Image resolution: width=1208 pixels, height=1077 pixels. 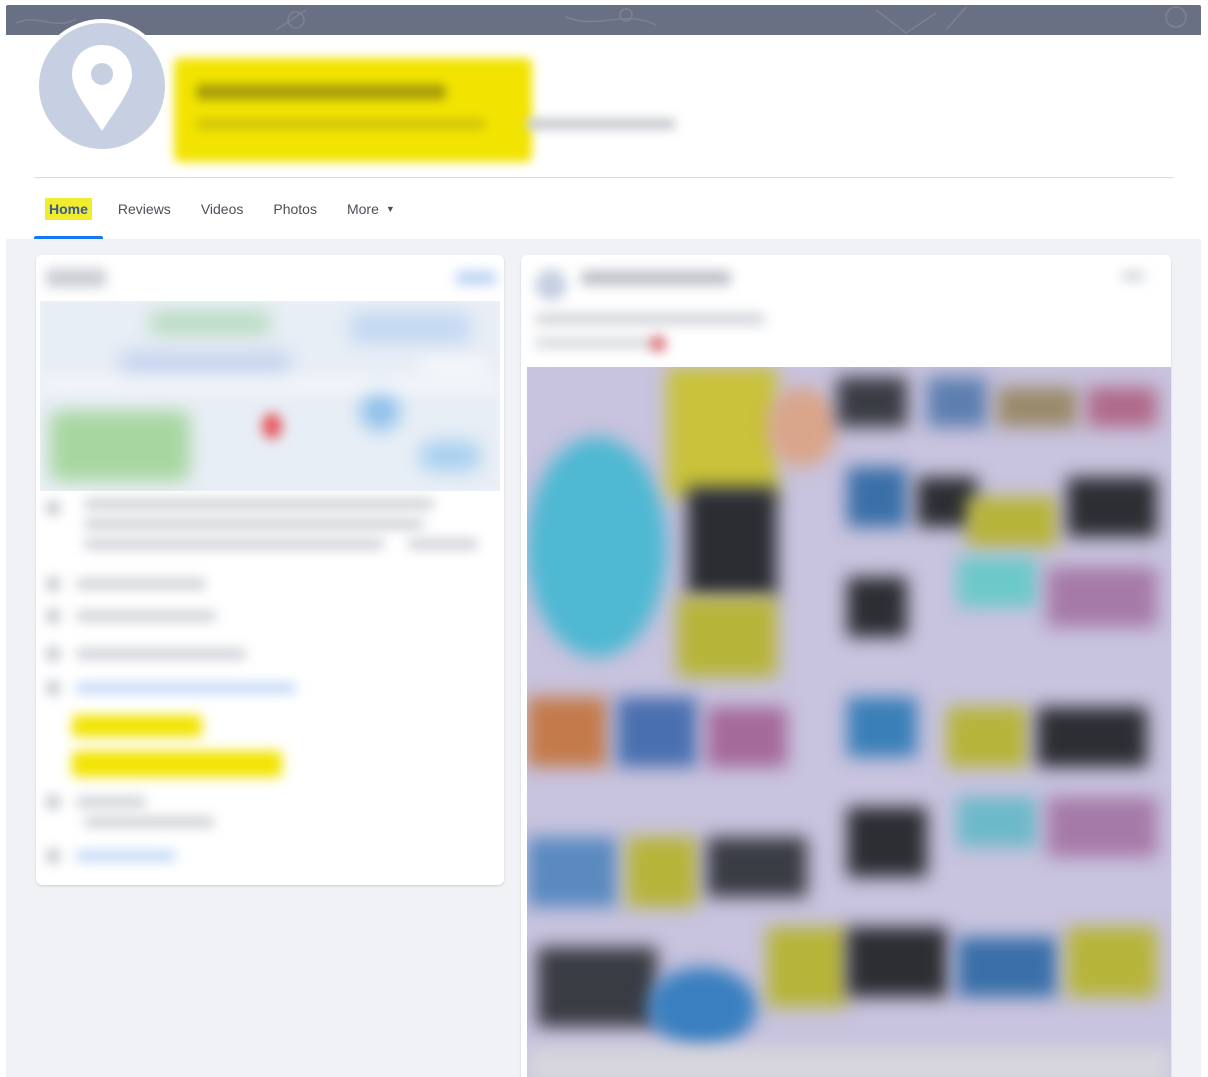 I want to click on cover-photo, so click(x=603, y=20).